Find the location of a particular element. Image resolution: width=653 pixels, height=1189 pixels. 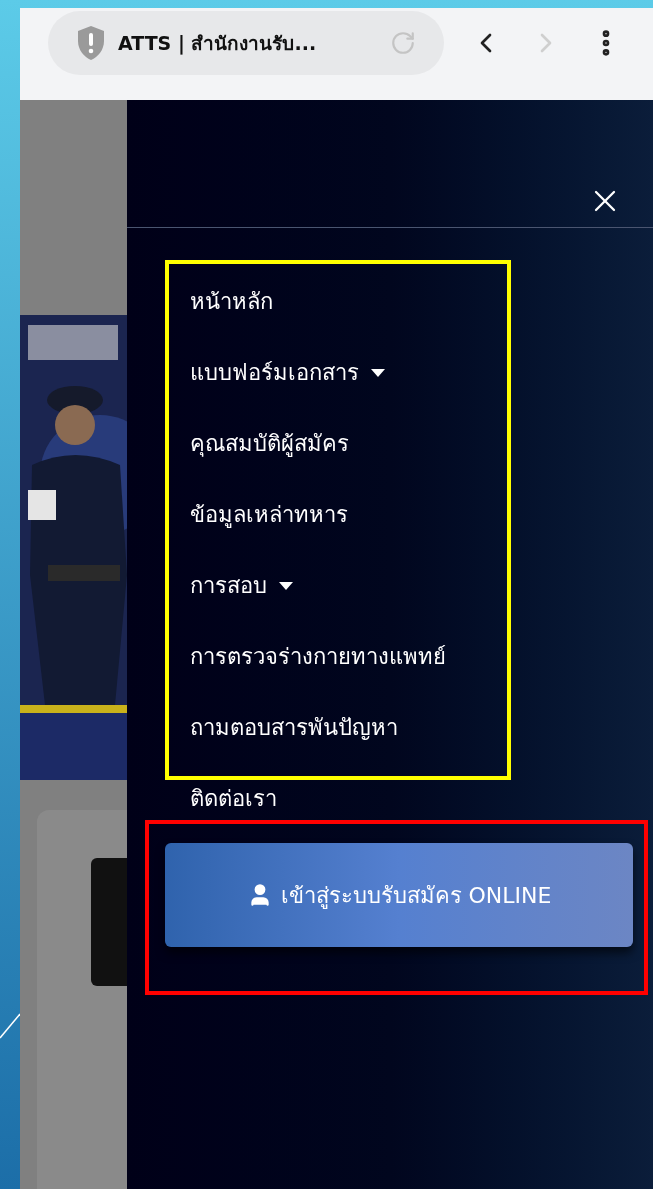

menu-item: การสอบ is located at coordinates (241, 585).